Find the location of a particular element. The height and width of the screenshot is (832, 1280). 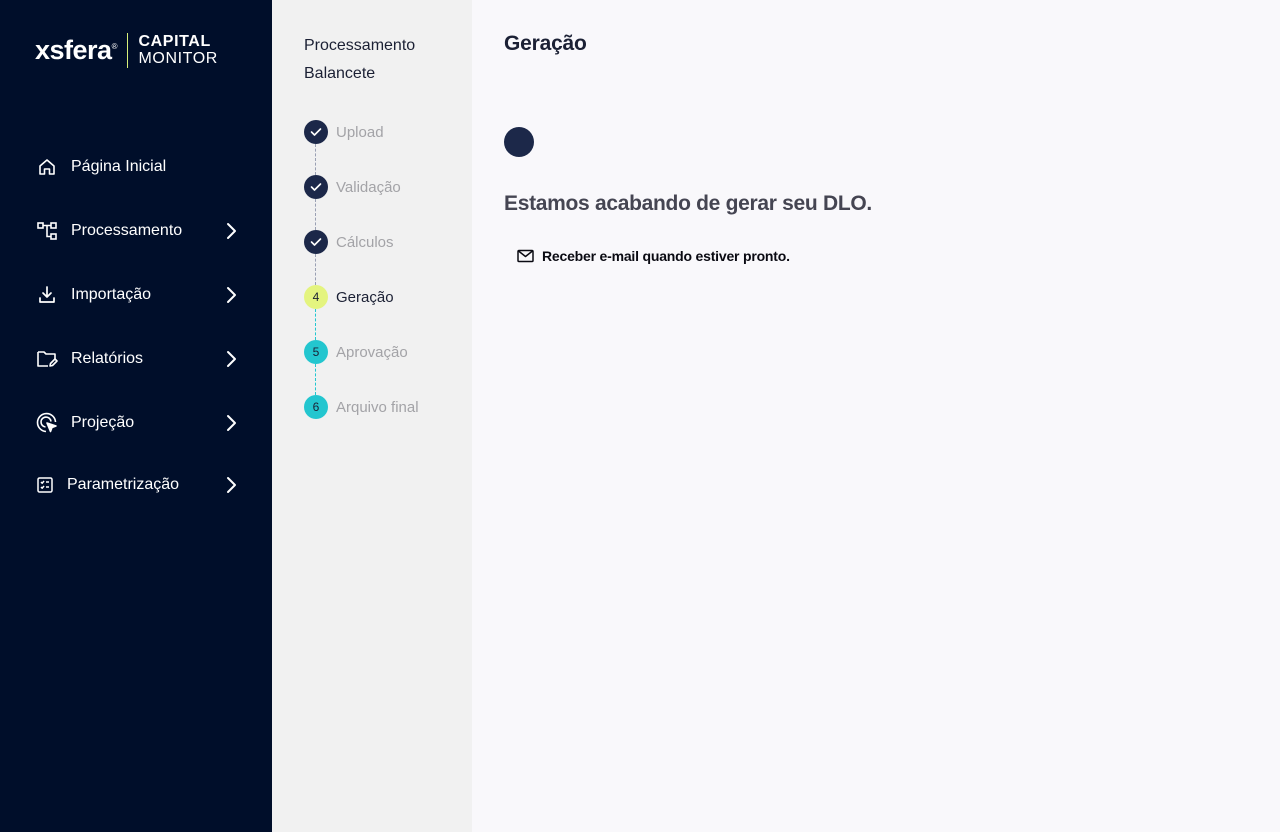

logo-product: CAPITAL MONITOR is located at coordinates (178, 50).